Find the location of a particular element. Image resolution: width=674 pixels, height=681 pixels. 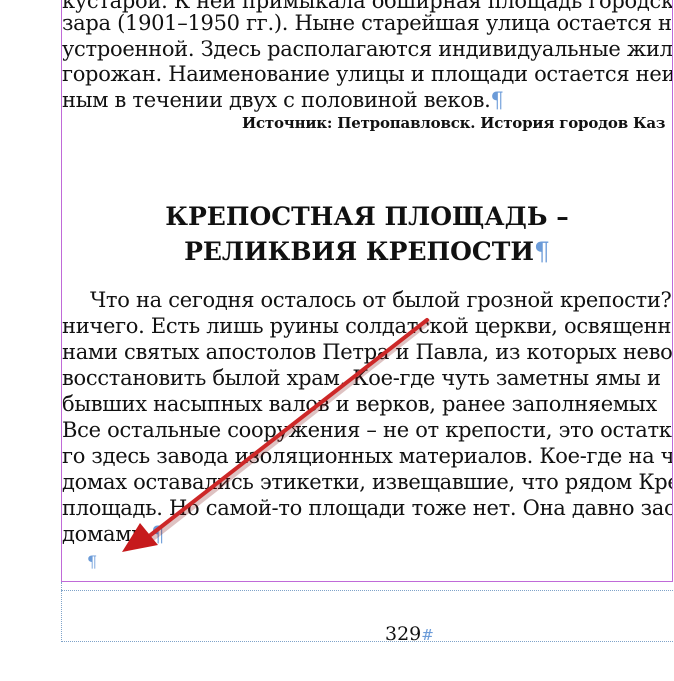

section-heading-line-2: РЕЛИКВИЯ КРЕПОСТИ¶ is located at coordinates (367, 251).